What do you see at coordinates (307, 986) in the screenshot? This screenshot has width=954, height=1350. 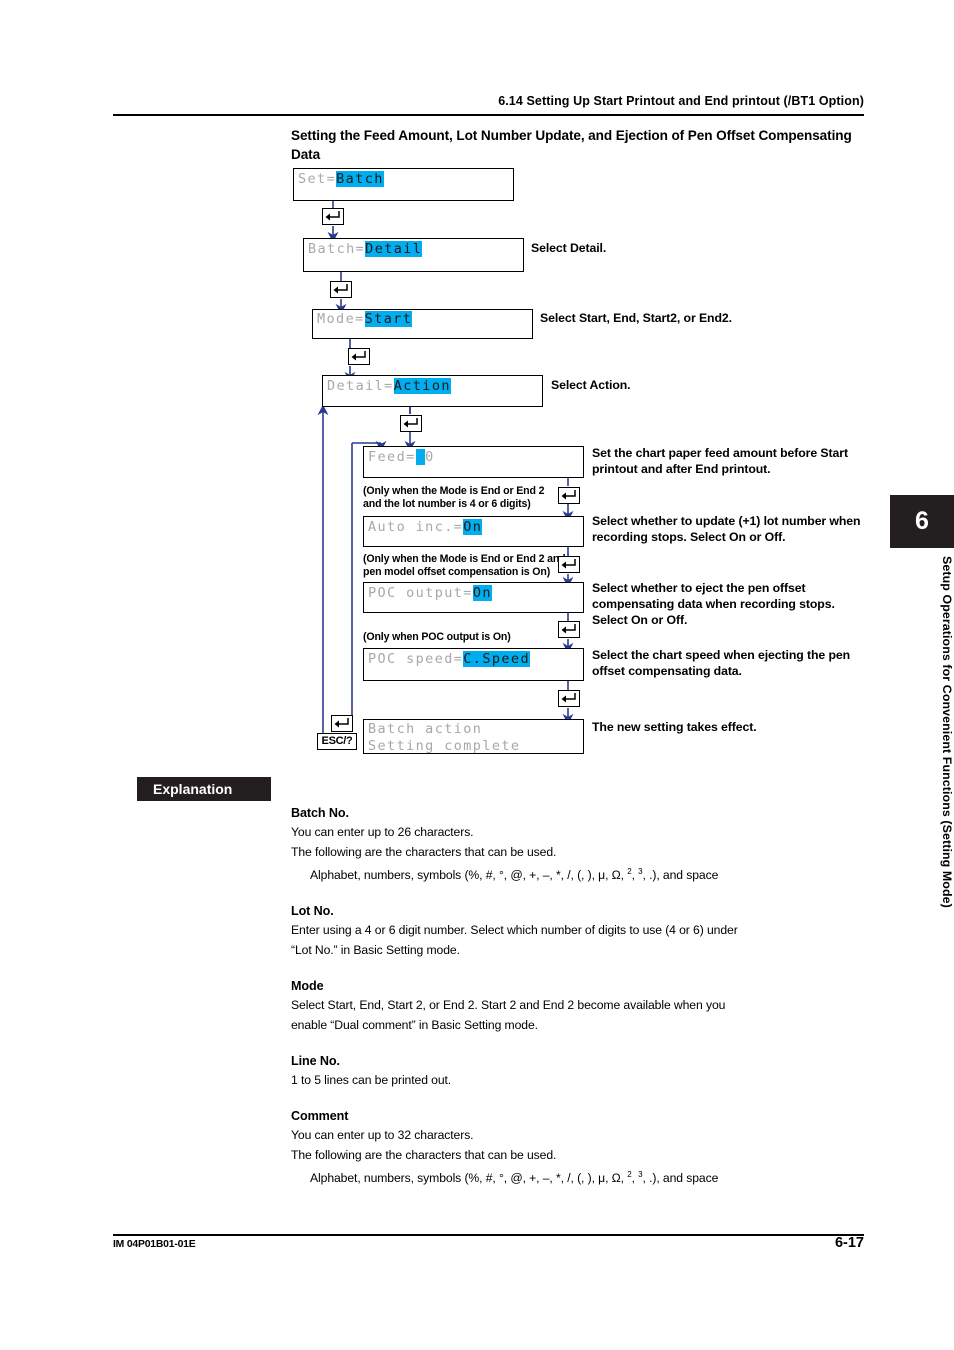 I see `explanation-heading: Mode` at bounding box center [307, 986].